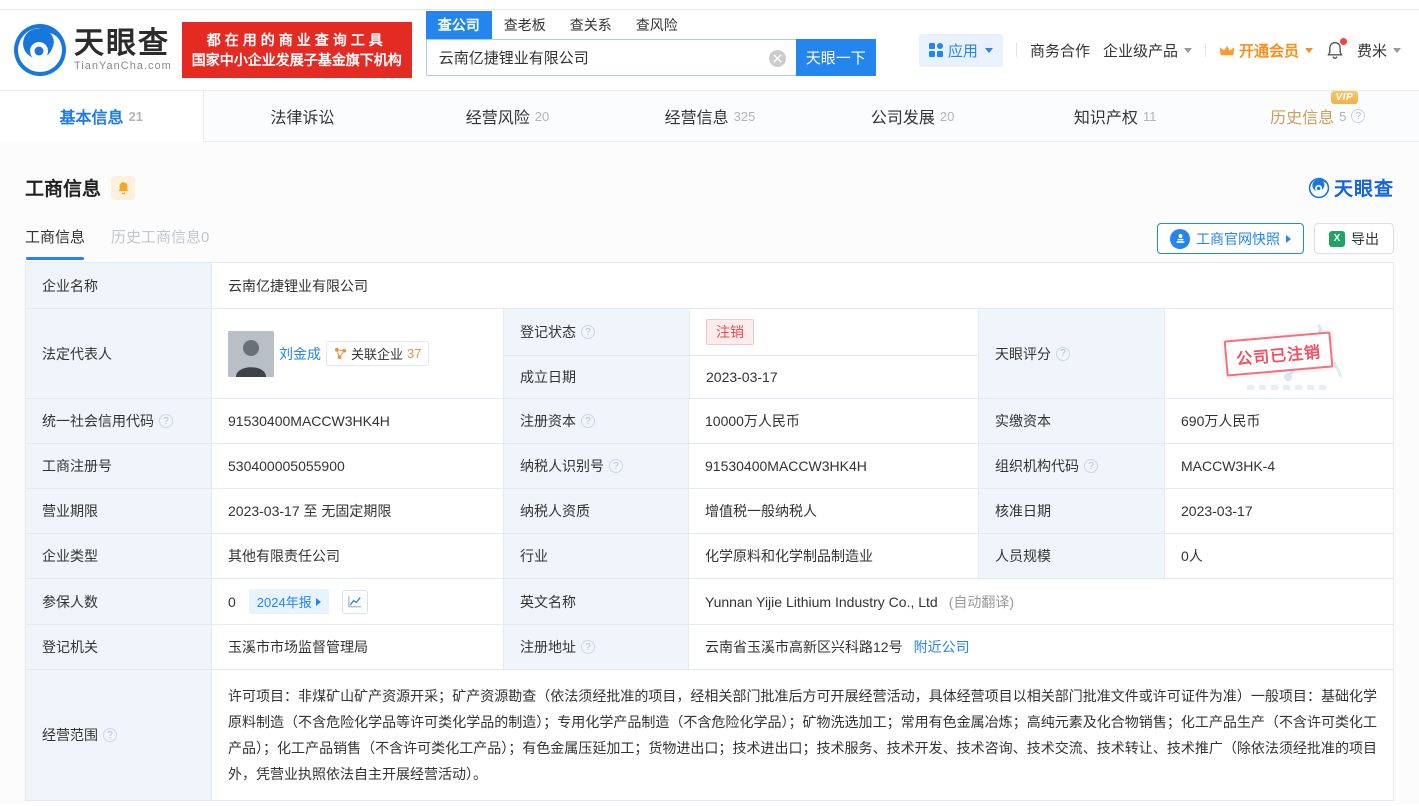 This screenshot has width=1419, height=806. I want to click on auto-translate-note: (自动翻译), so click(981, 601).